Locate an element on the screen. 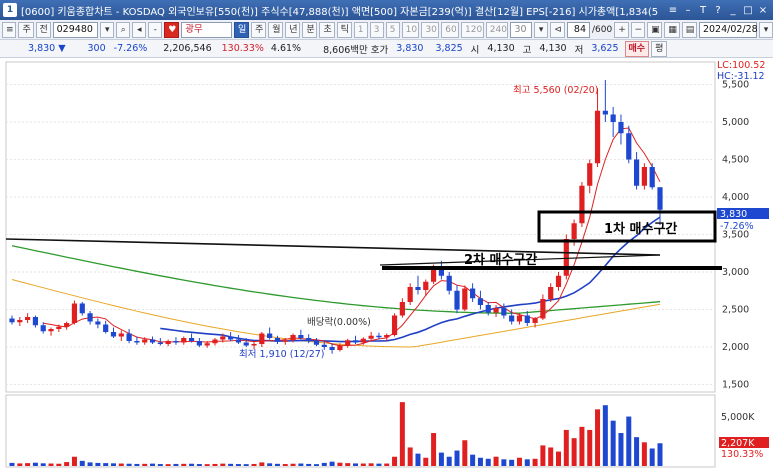  code-dropdown-icon: ▾ is located at coordinates (107, 29).